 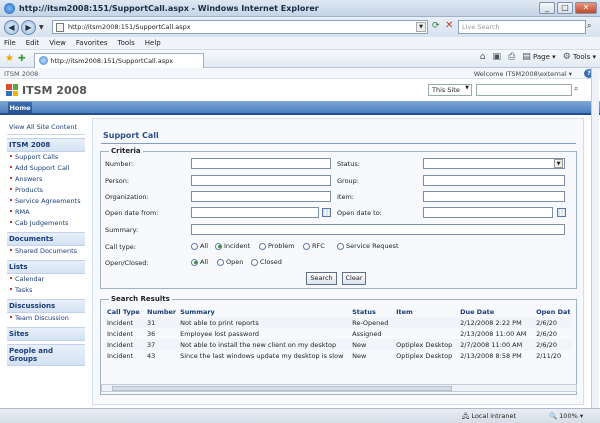 What do you see at coordinates (199, 246) in the screenshot?
I see `call-type-all-radio: All` at bounding box center [199, 246].